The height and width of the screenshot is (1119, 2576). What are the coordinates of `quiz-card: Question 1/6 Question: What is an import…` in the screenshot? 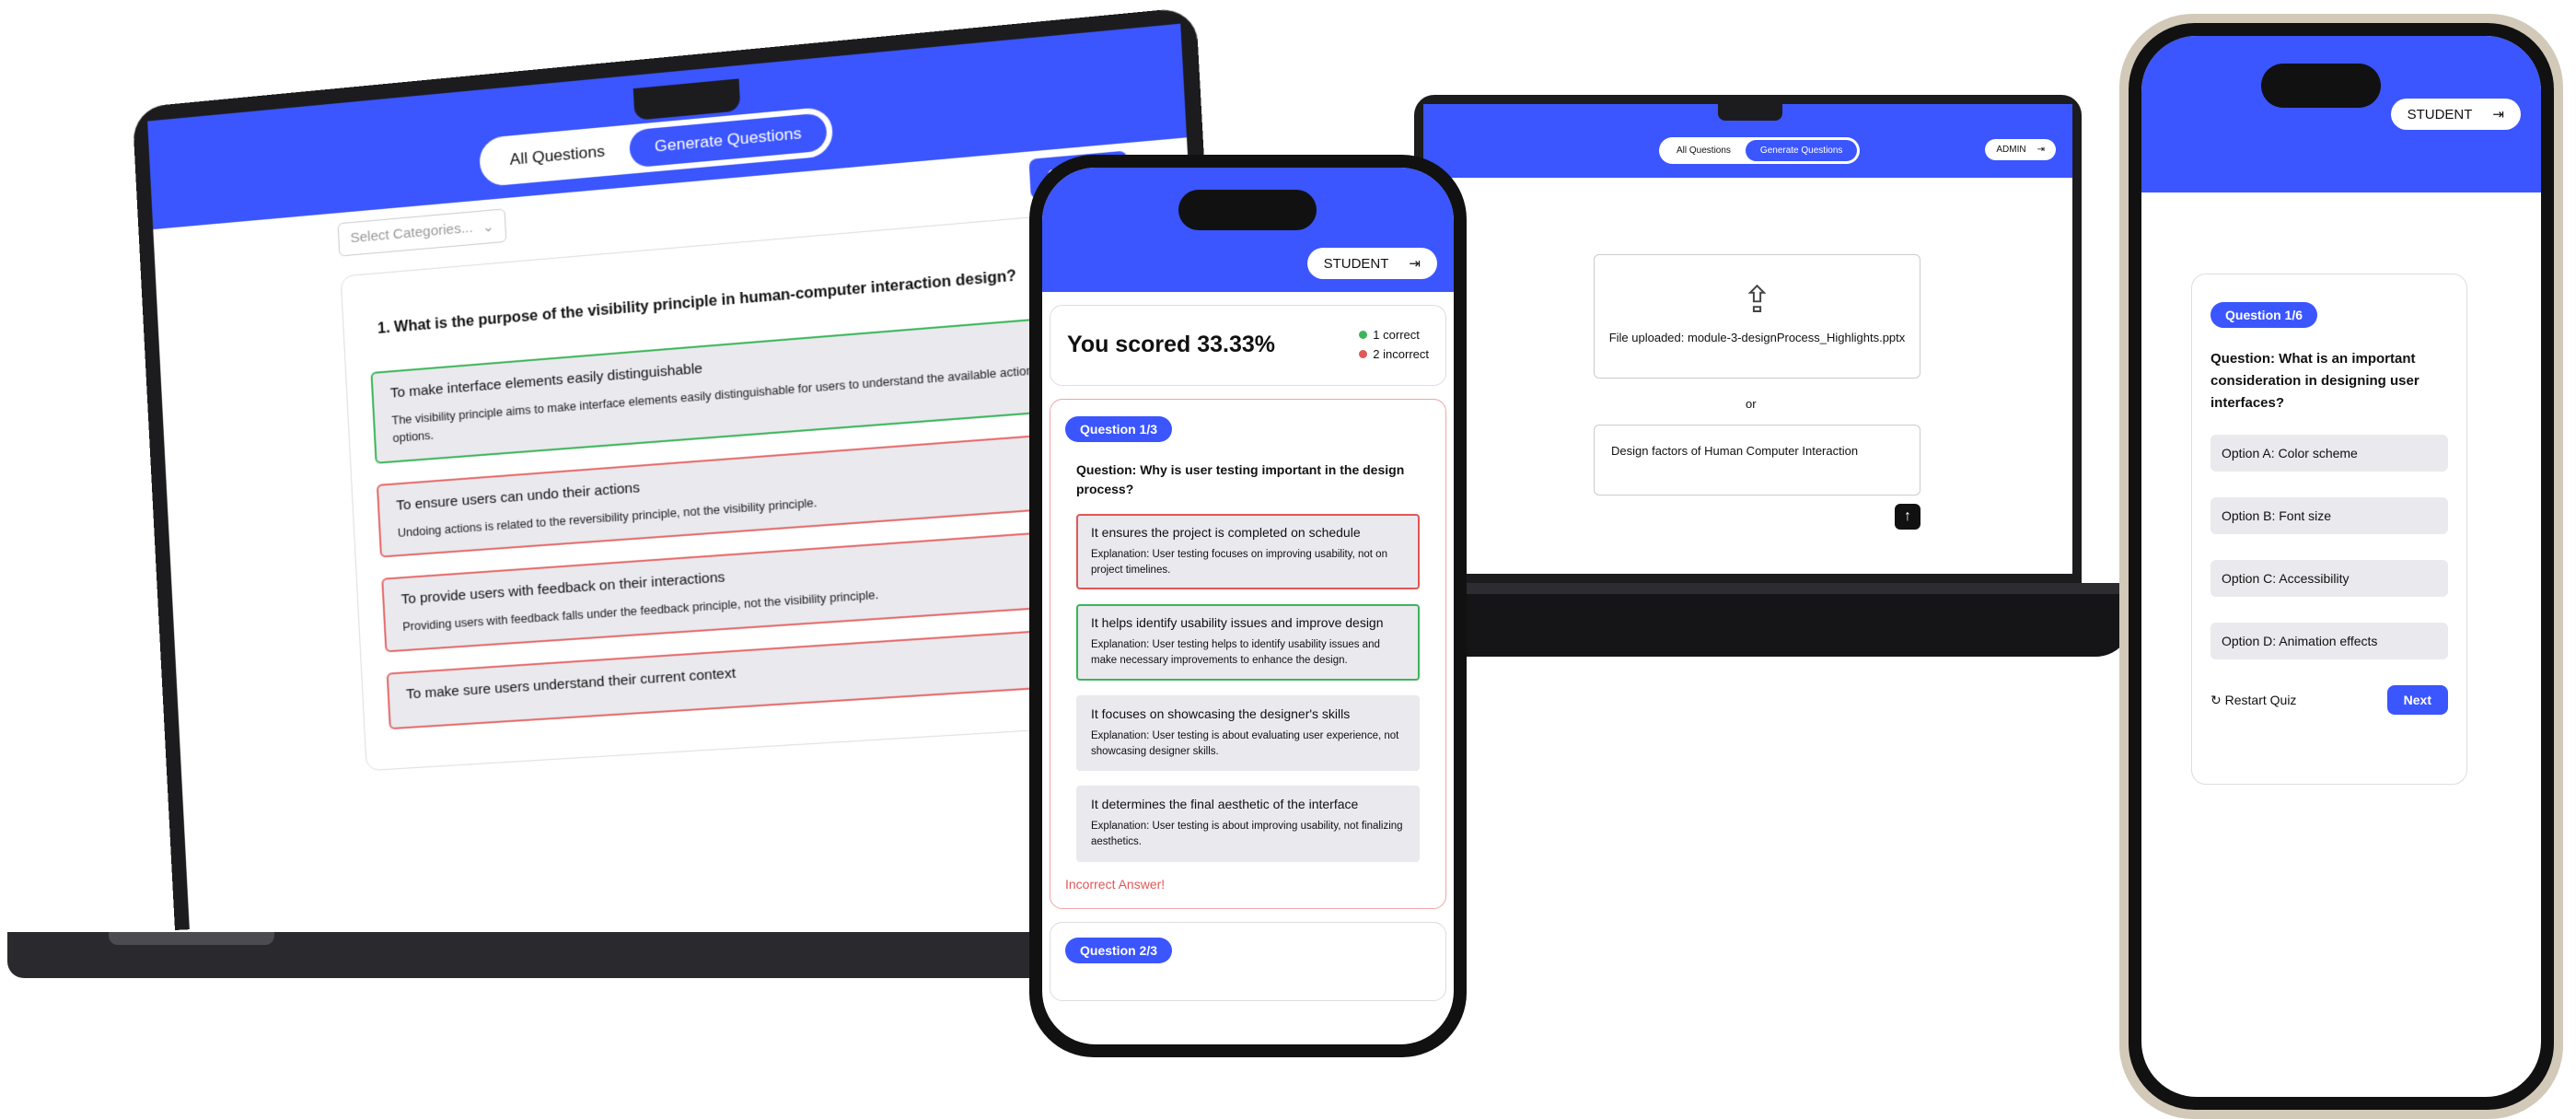 It's located at (2329, 529).